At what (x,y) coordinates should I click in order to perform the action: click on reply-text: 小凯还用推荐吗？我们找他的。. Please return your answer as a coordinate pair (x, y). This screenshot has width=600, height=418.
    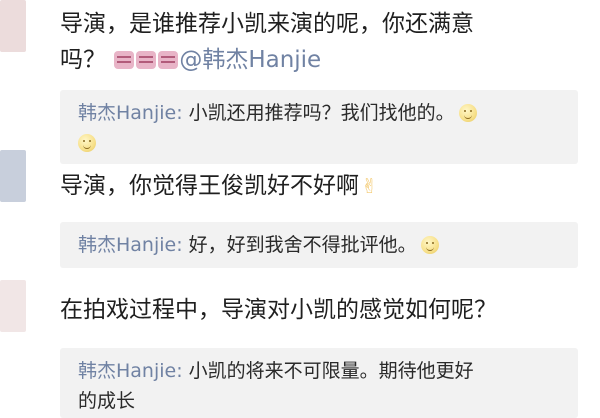
    Looking at the image, I should click on (321, 113).